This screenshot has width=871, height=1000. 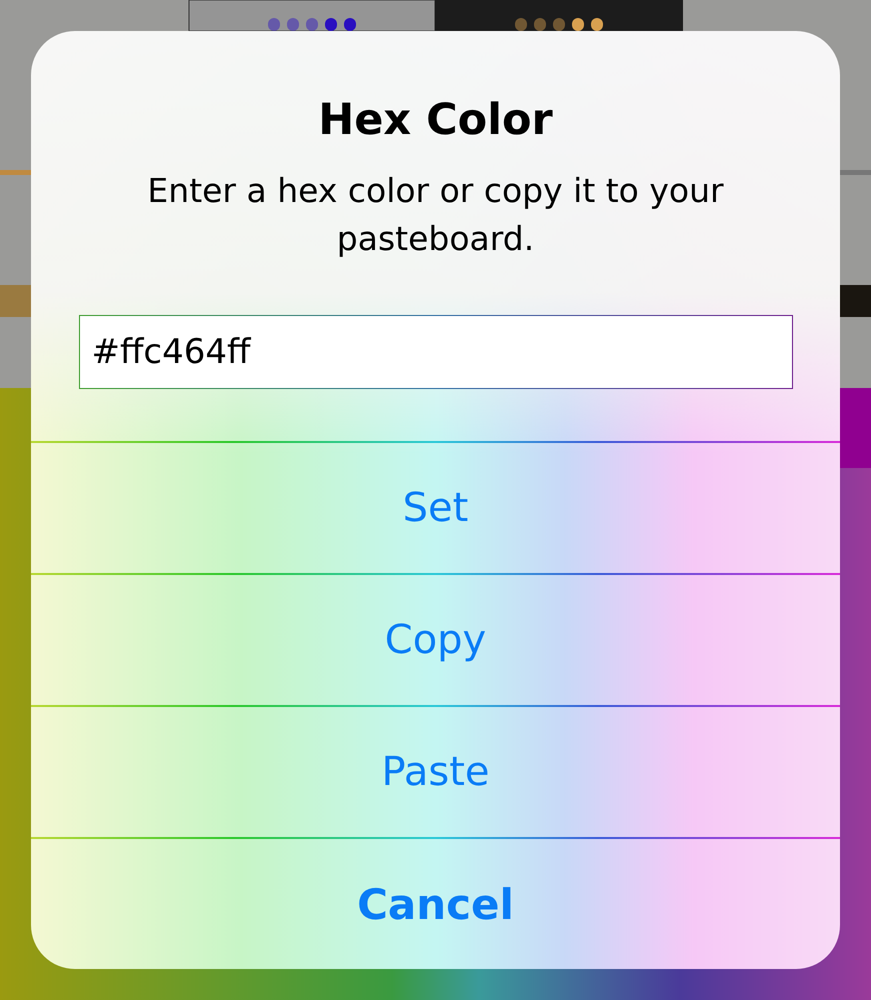 I want to click on dialog-title: Hex Color, so click(x=435, y=120).